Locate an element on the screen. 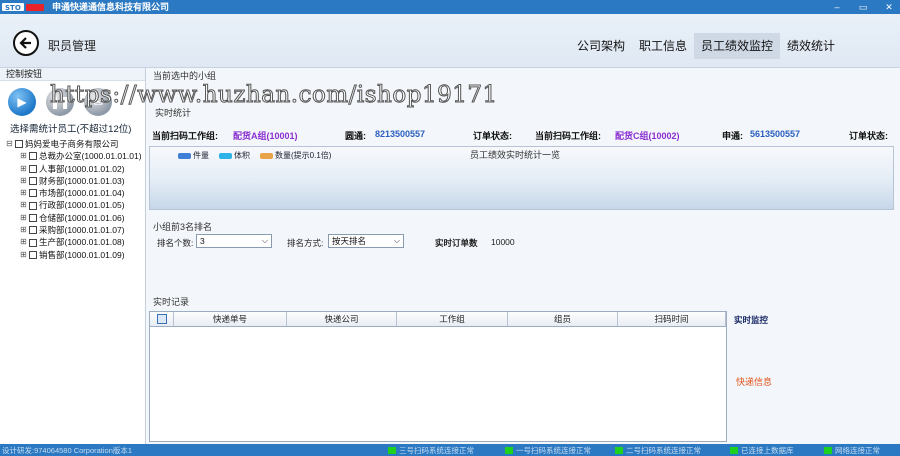 This screenshot has height=456, width=900. pause-button: ❚❚ is located at coordinates (60, 102).